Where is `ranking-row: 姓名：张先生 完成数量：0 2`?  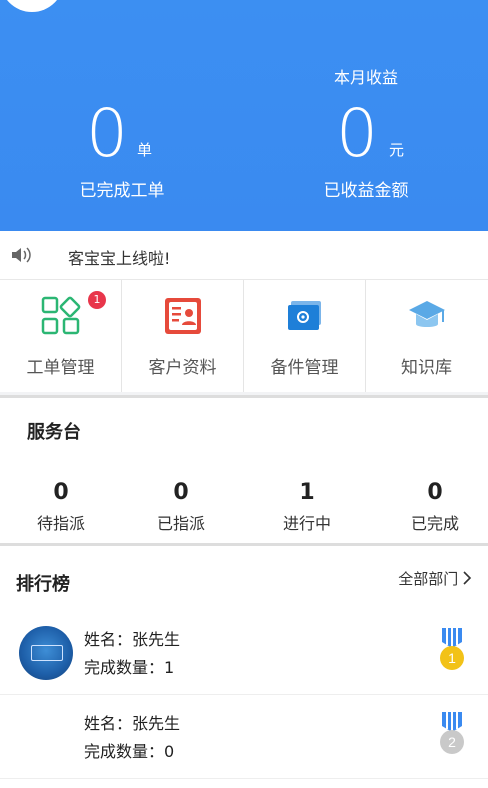 ranking-row: 姓名：张先生 完成数量：0 2 is located at coordinates (244, 737).